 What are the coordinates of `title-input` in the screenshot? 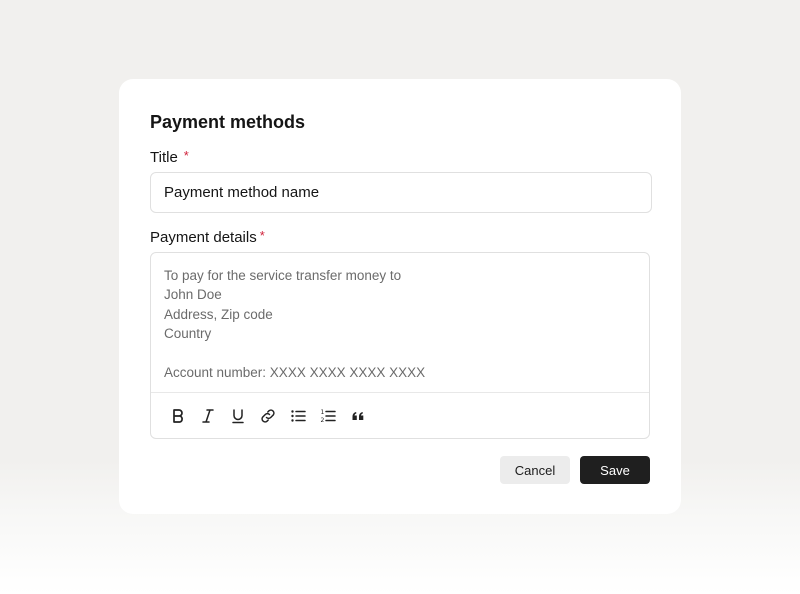 It's located at (401, 192).